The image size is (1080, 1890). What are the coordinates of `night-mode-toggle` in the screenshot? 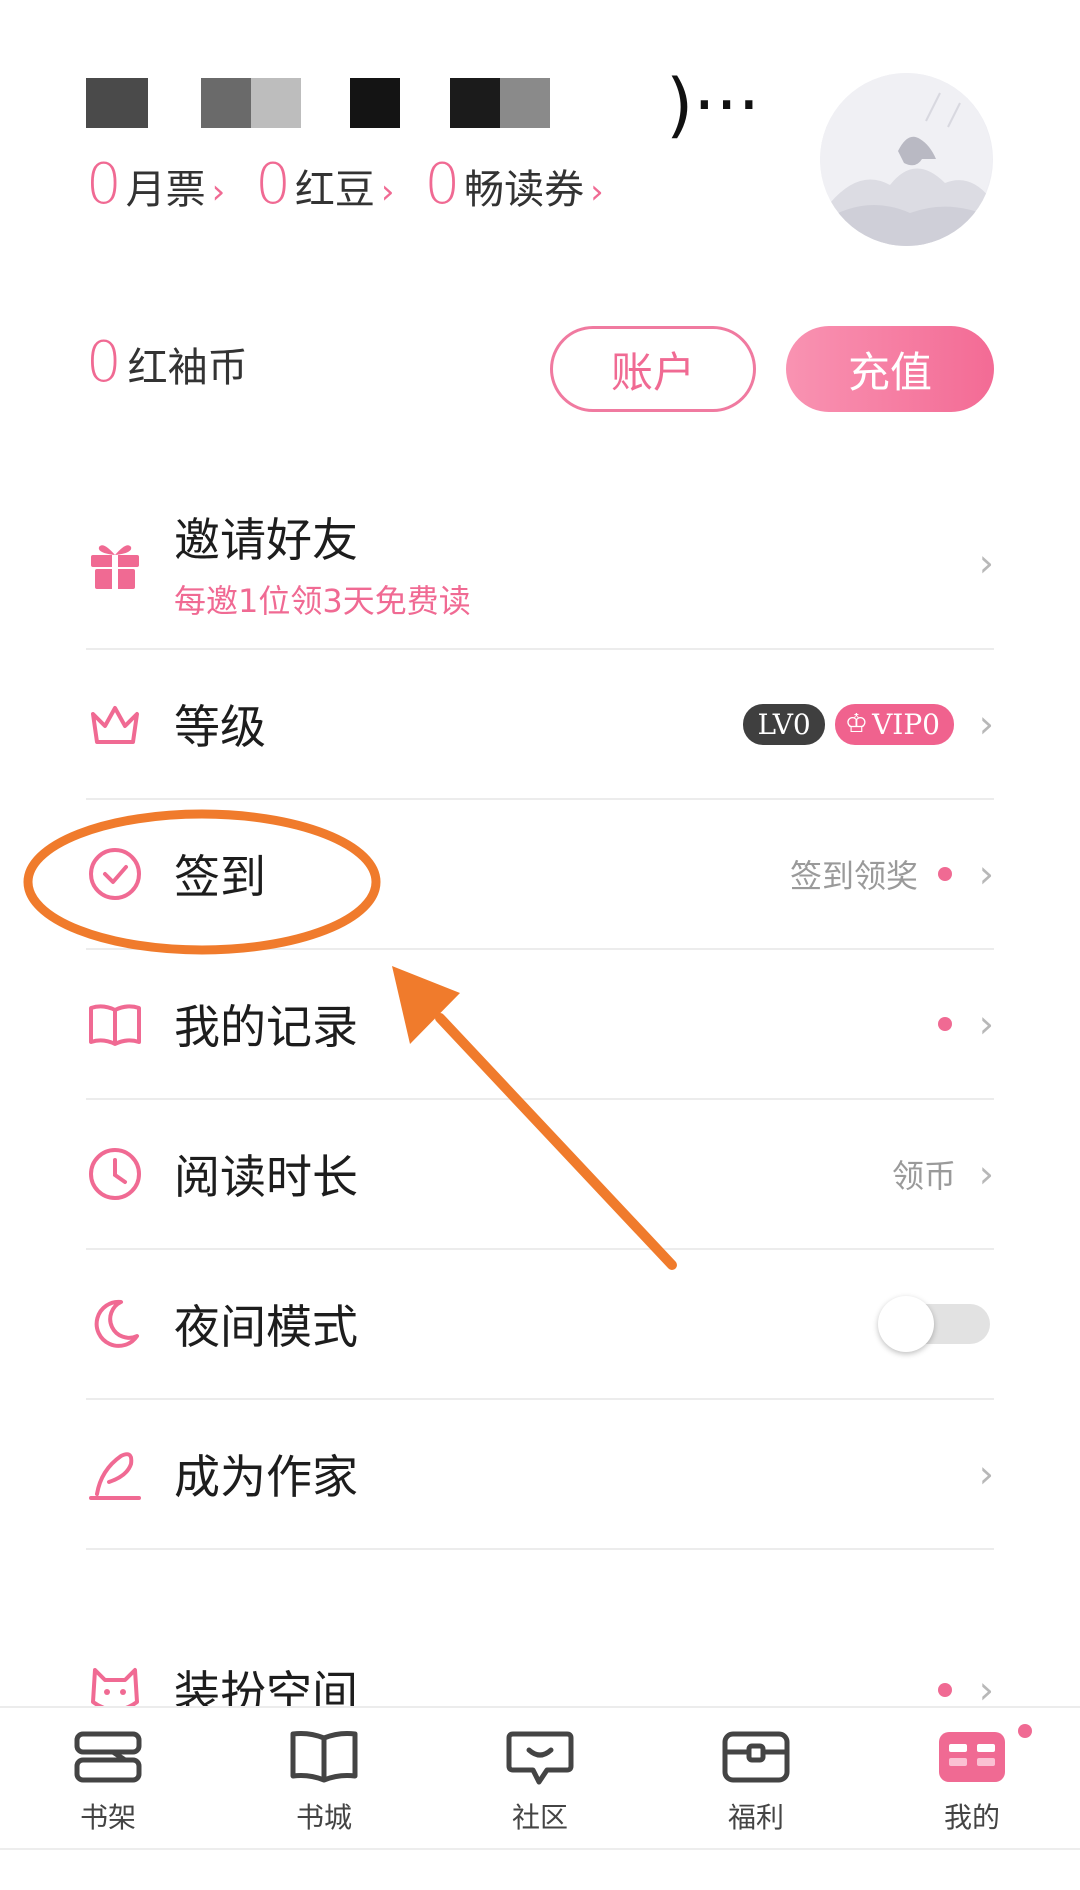 It's located at (934, 1324).